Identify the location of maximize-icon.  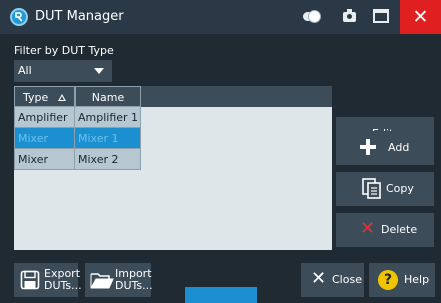
(381, 16).